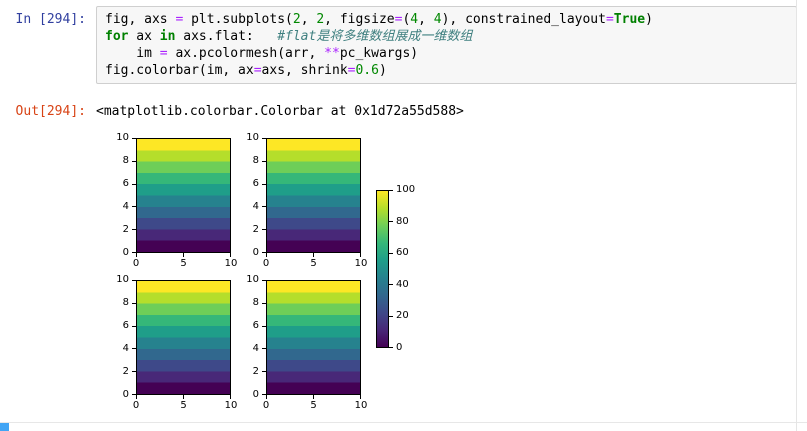 This screenshot has height=431, width=807. What do you see at coordinates (523, 19) in the screenshot?
I see `code-token-plain: ), constrained_layout` at bounding box center [523, 19].